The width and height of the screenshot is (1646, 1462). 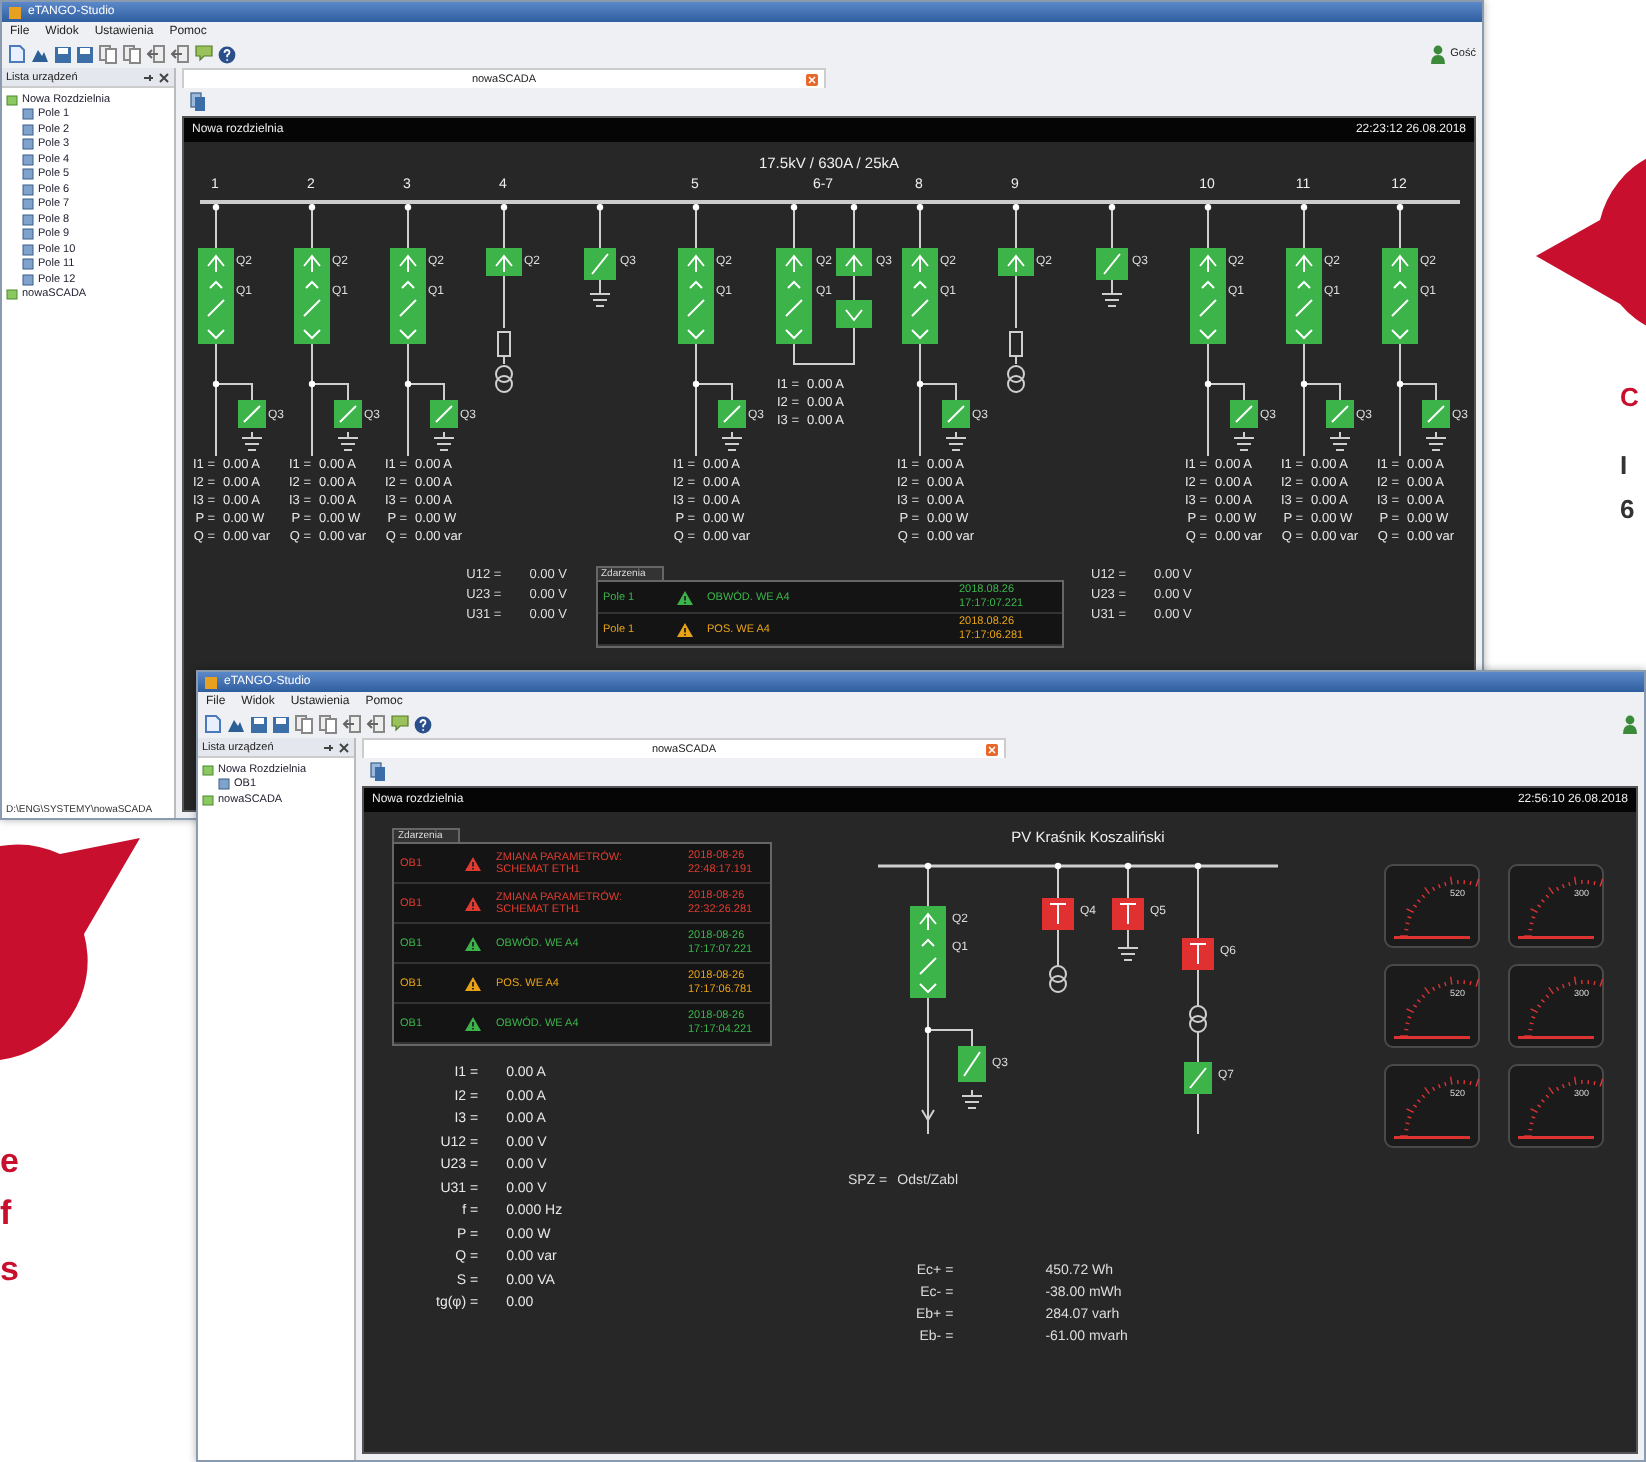 What do you see at coordinates (9, 1269) in the screenshot?
I see `text-fragment: s` at bounding box center [9, 1269].